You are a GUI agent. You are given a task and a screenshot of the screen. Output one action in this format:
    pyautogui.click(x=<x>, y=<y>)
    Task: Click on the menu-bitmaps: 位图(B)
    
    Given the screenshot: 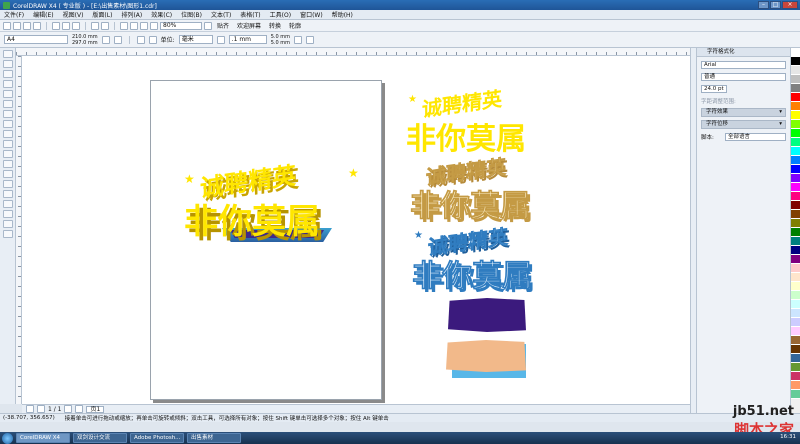 What is the action you would take?
    pyautogui.click(x=191, y=14)
    